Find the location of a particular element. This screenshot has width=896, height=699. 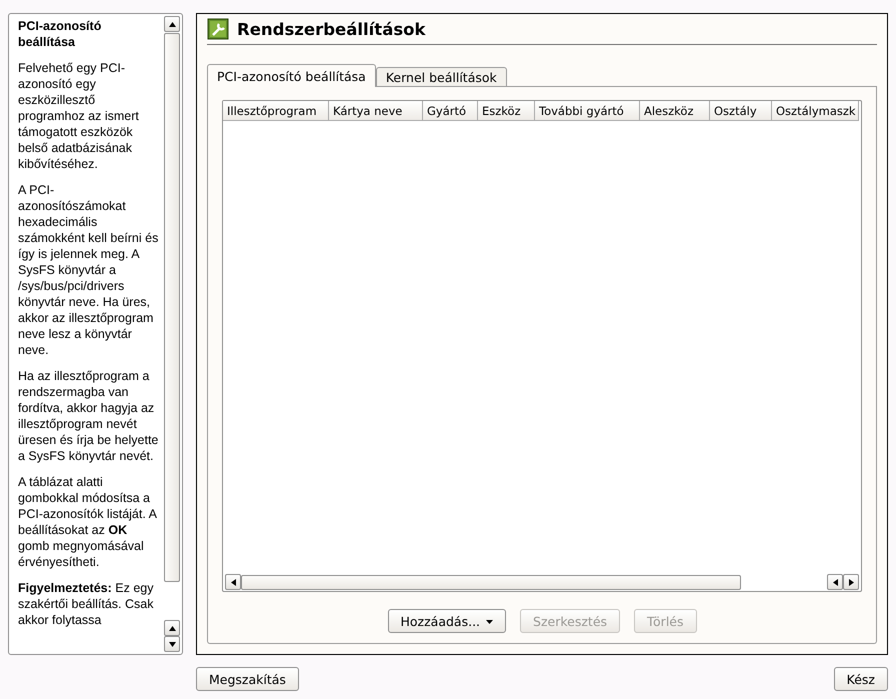

column-header: Osztály is located at coordinates (741, 111).